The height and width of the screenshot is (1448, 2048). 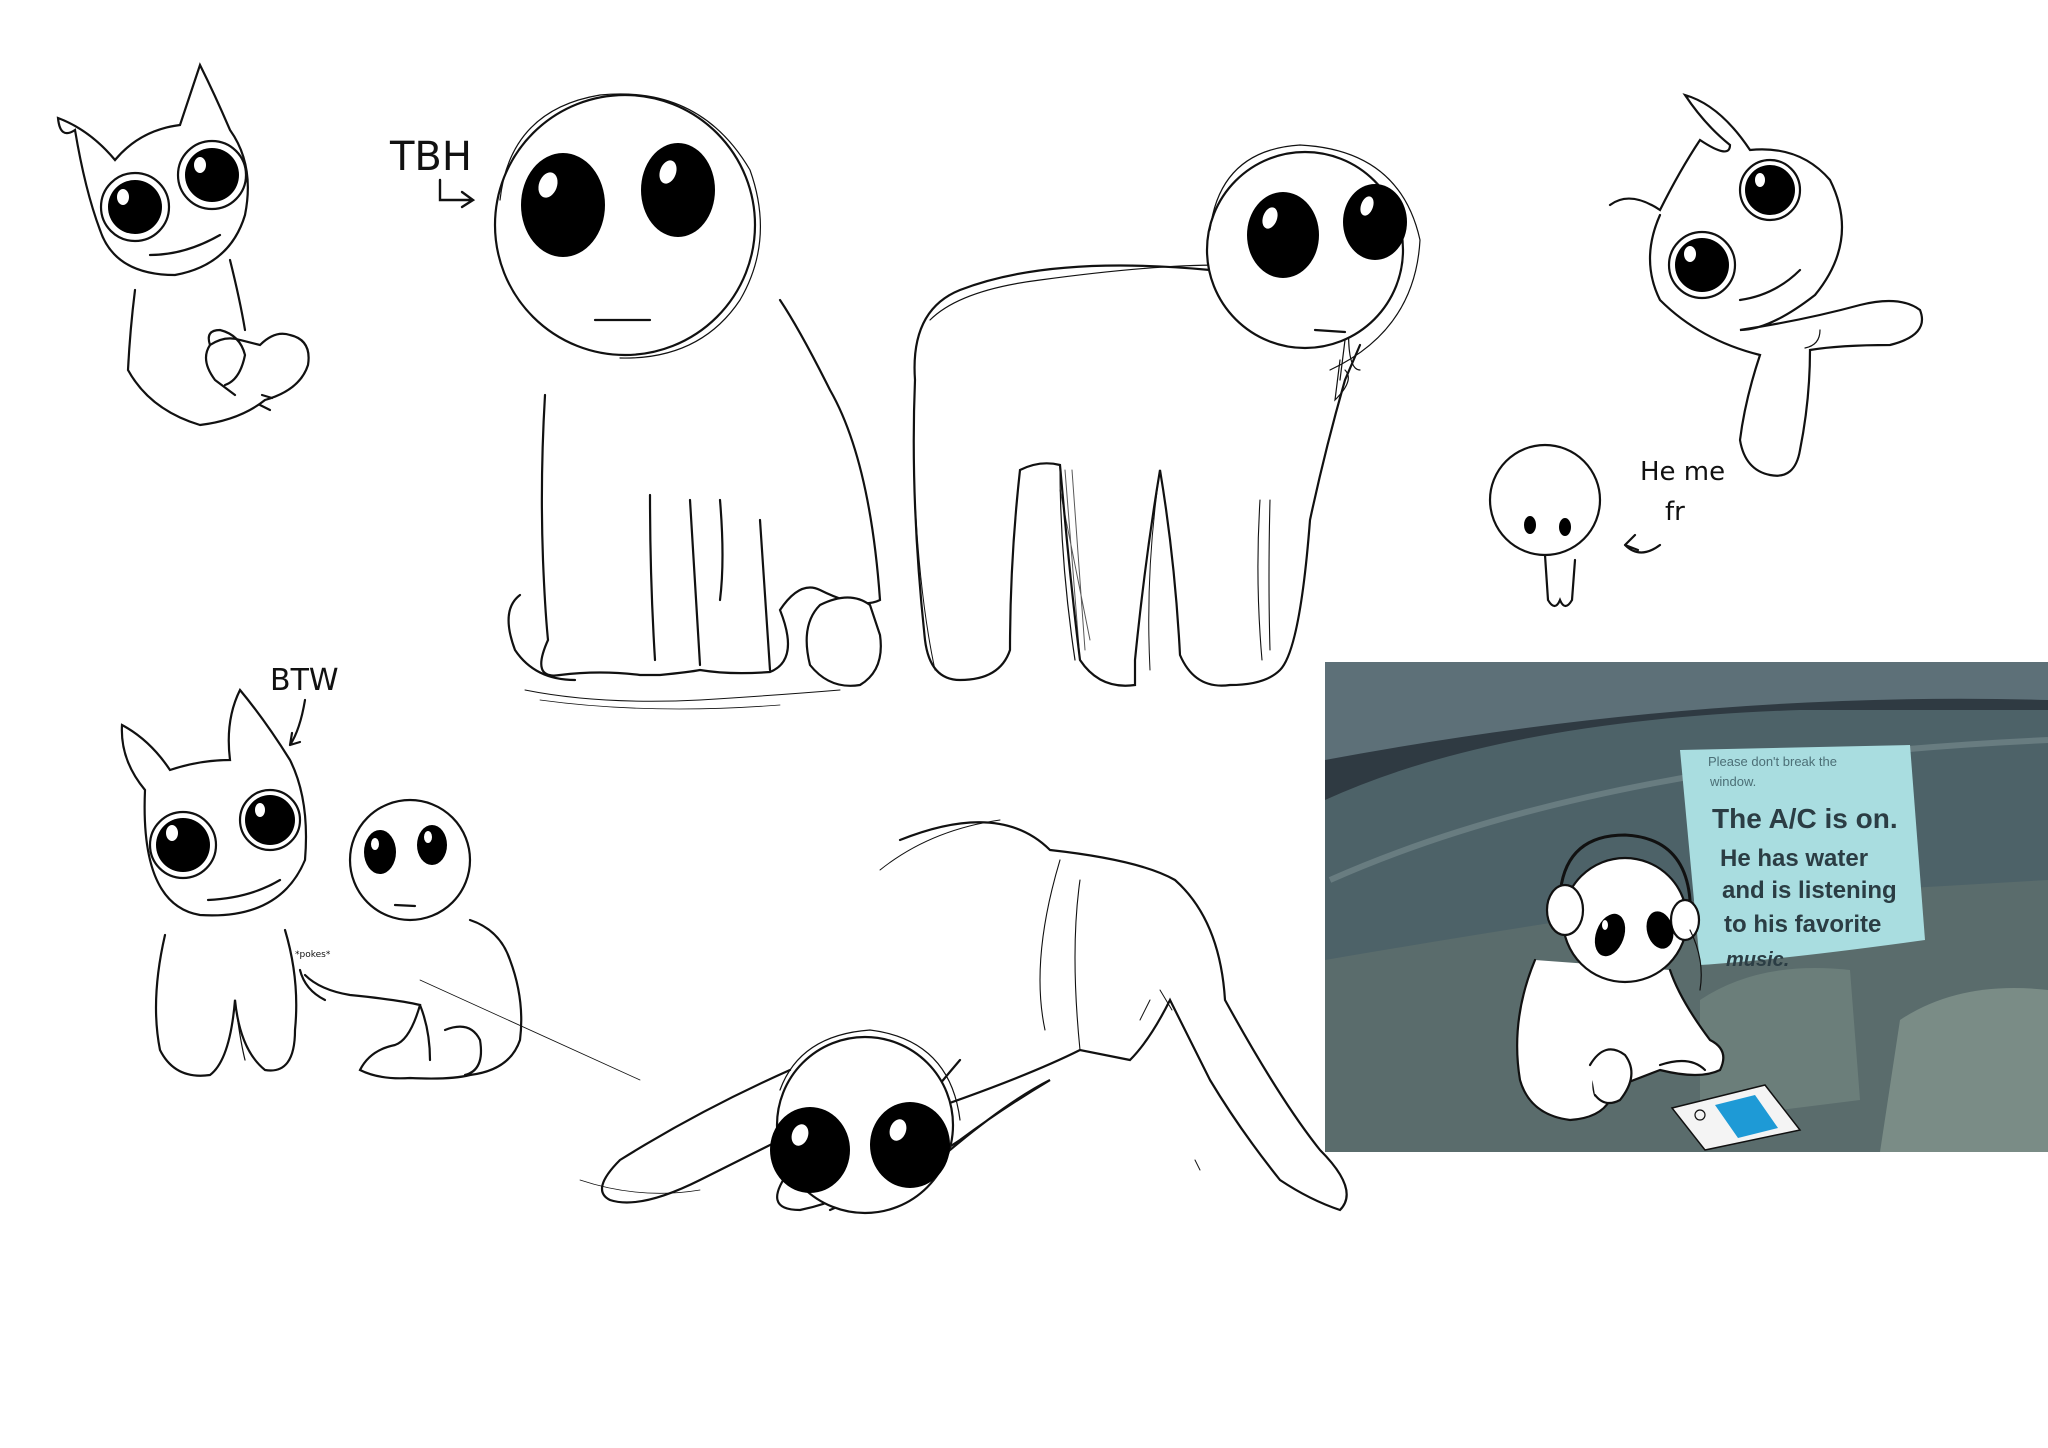 What do you see at coordinates (1757, 960) in the screenshot?
I see `sign-line-7: music.` at bounding box center [1757, 960].